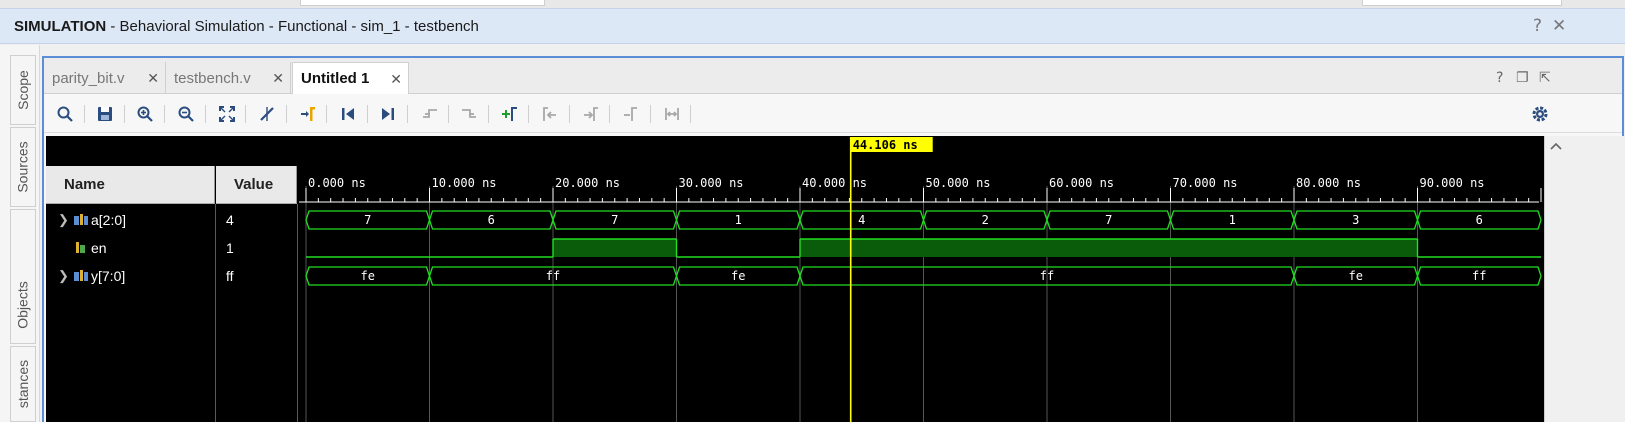 This screenshot has height=422, width=1625. I want to click on cursor-time-label: 44.106 ns, so click(885, 145).